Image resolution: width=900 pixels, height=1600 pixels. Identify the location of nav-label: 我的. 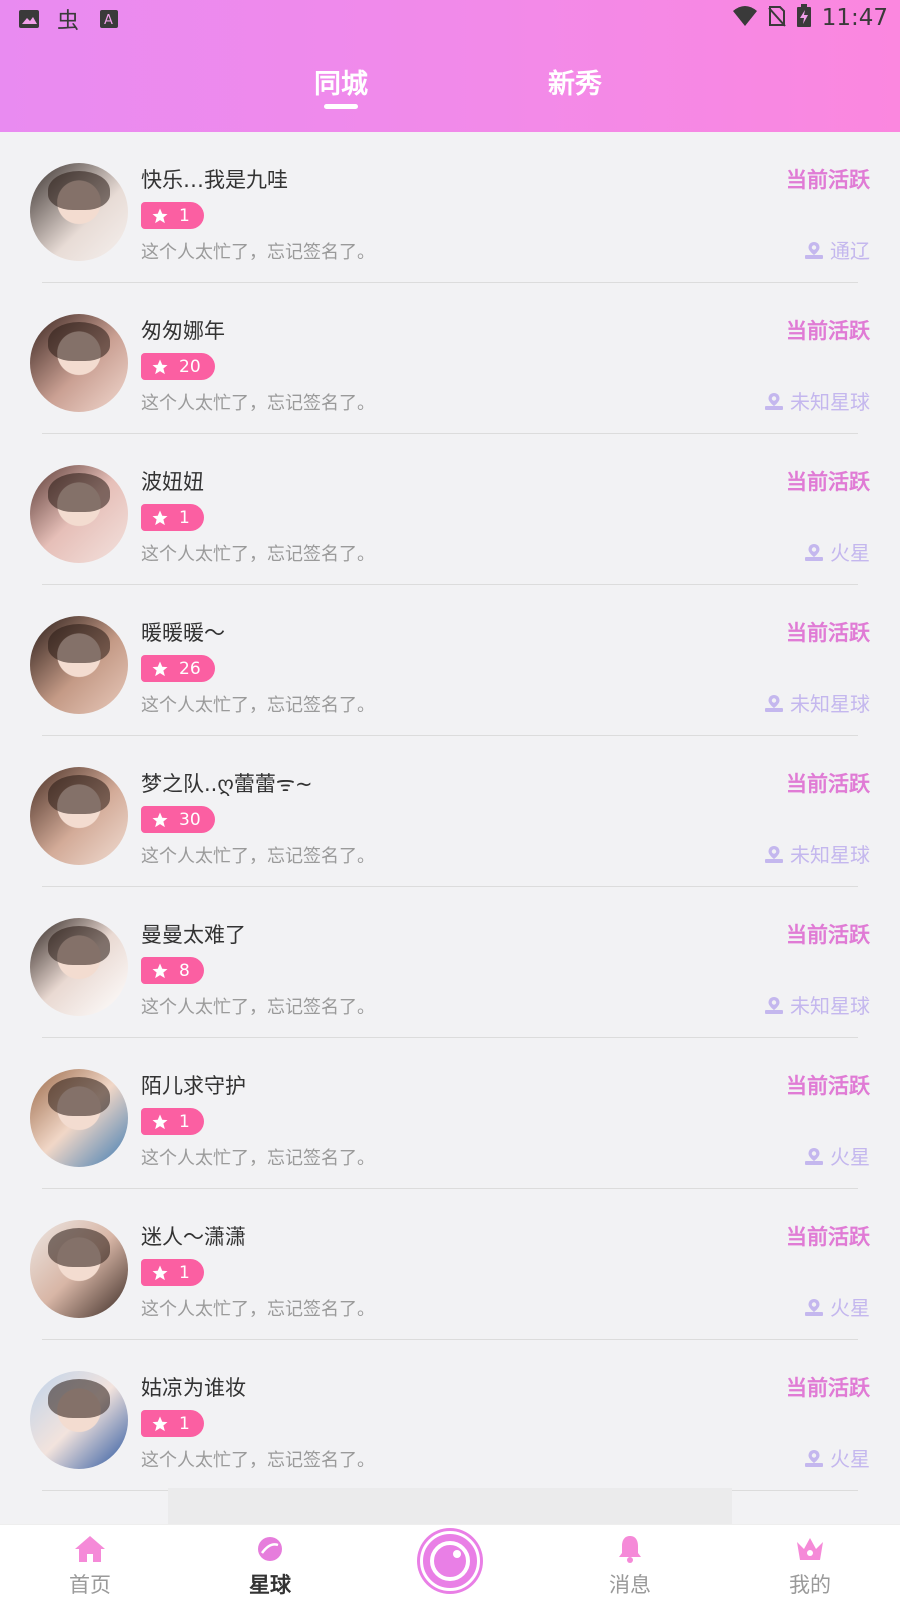
(810, 1585).